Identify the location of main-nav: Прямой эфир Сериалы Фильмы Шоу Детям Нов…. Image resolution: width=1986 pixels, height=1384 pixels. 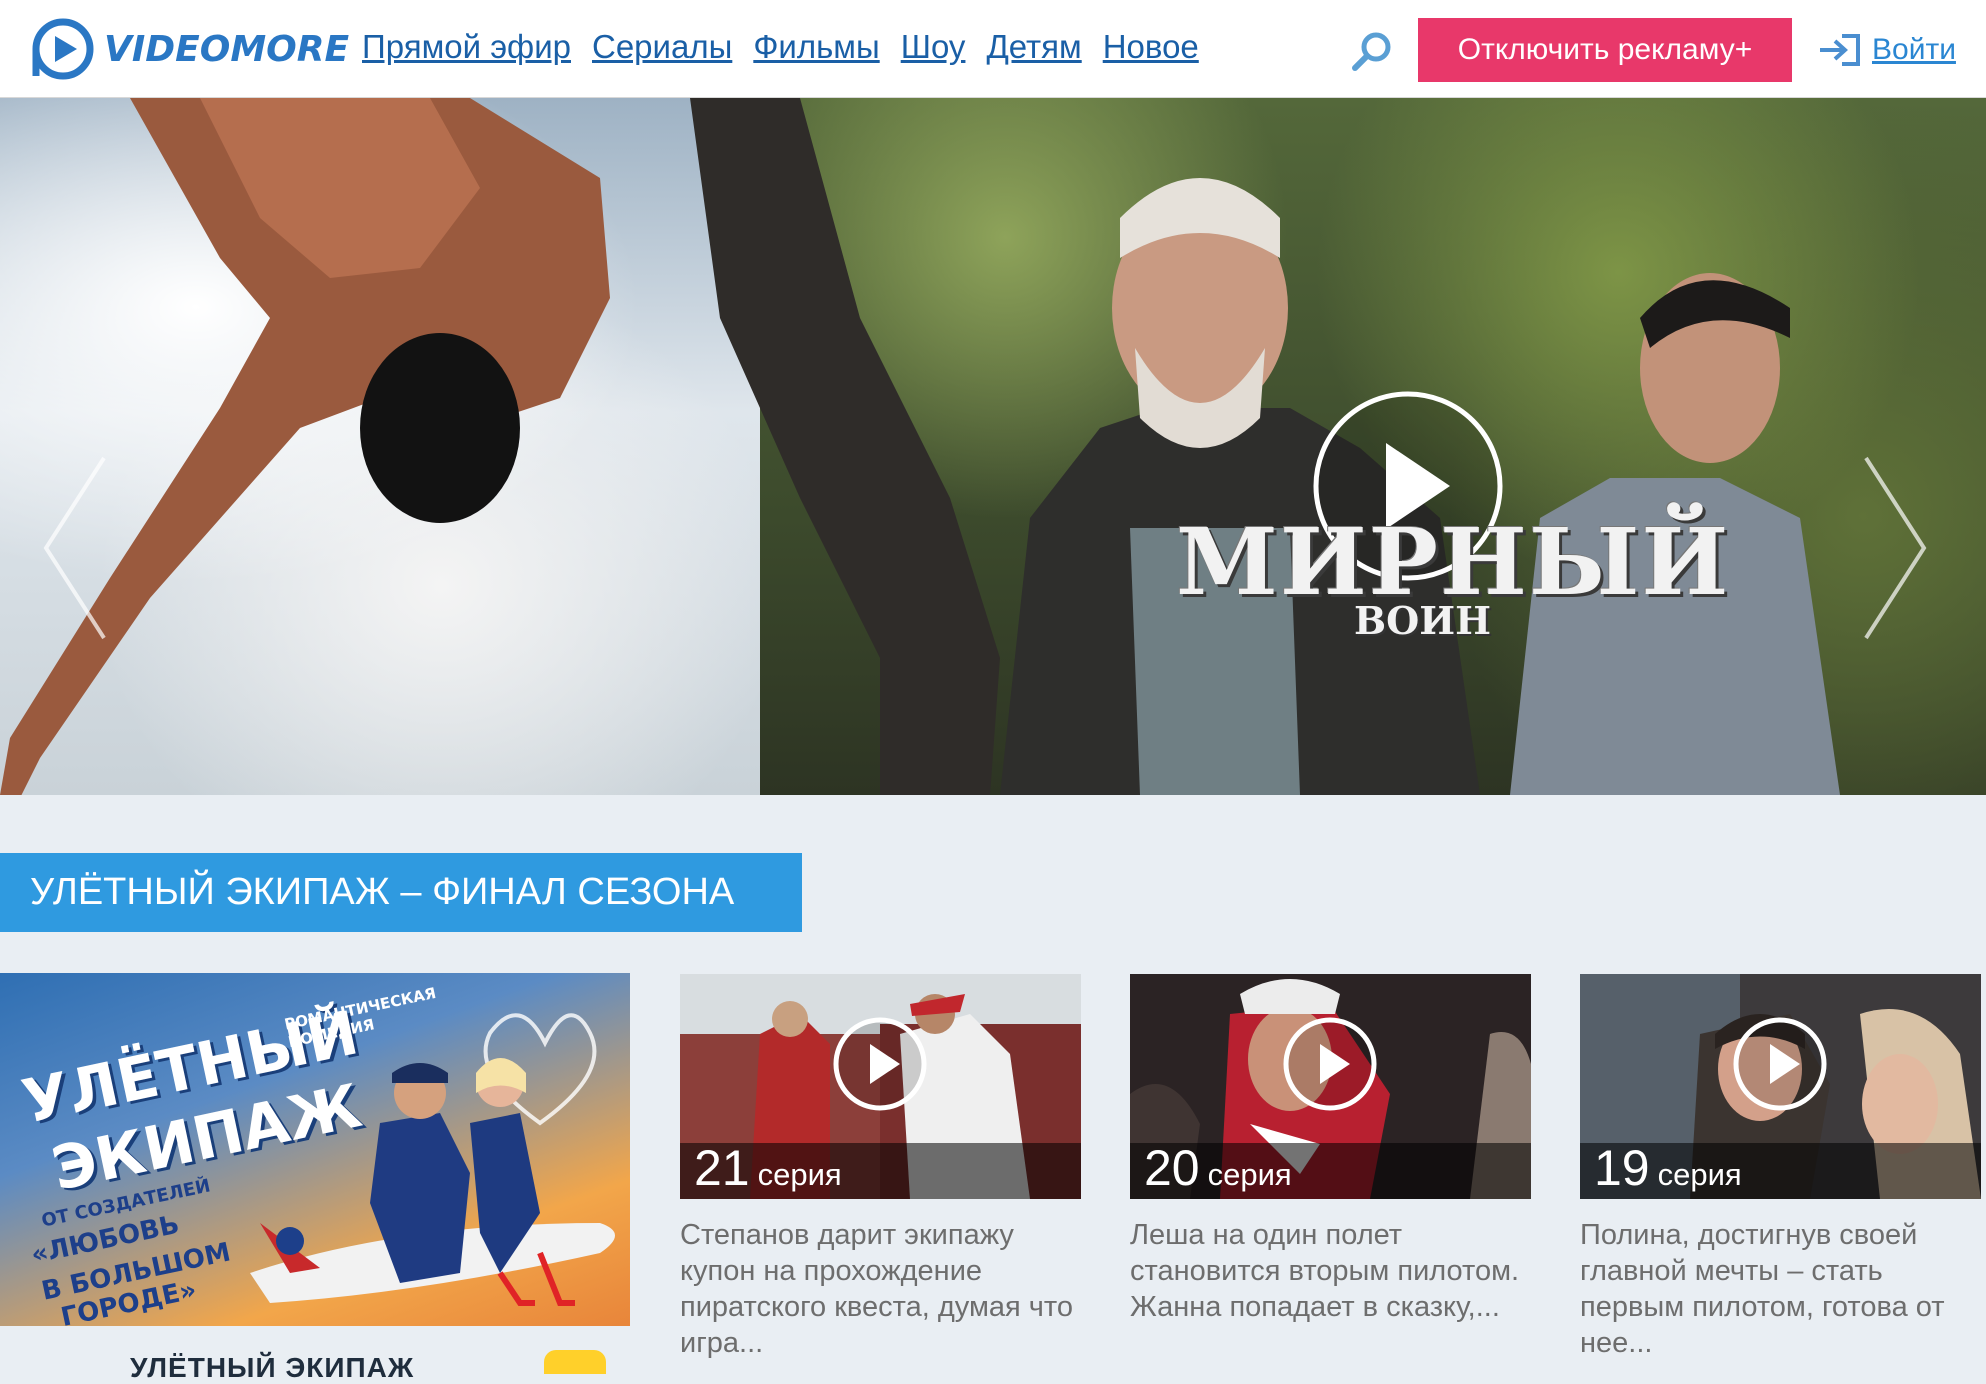
(791, 47).